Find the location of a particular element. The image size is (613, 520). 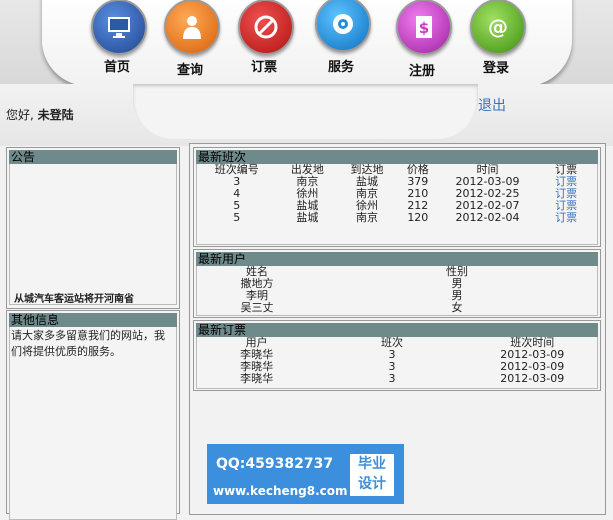

latest-trips-title: 最新班次 is located at coordinates (397, 157).